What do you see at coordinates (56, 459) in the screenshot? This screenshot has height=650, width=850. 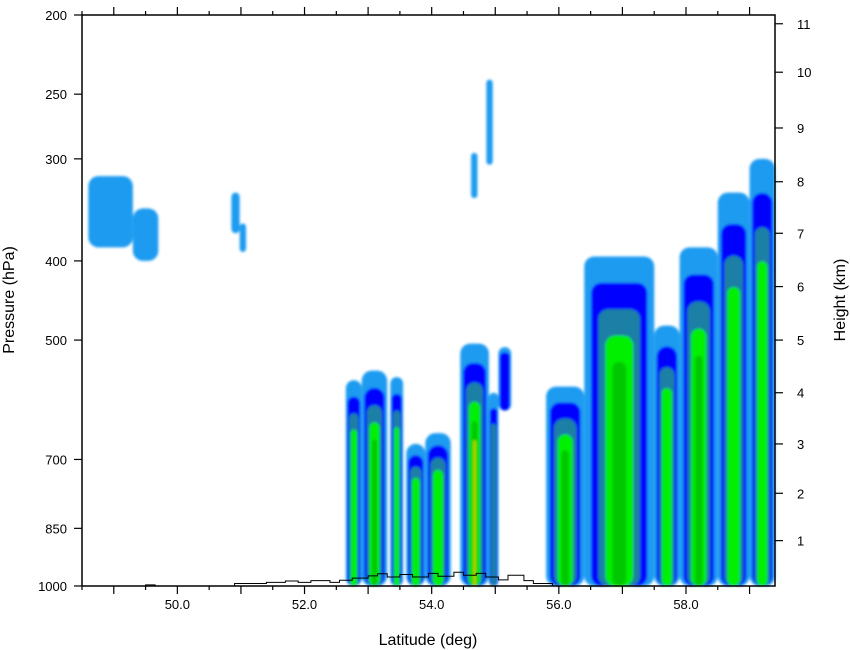 I see `pressure-tick-label: 700` at bounding box center [56, 459].